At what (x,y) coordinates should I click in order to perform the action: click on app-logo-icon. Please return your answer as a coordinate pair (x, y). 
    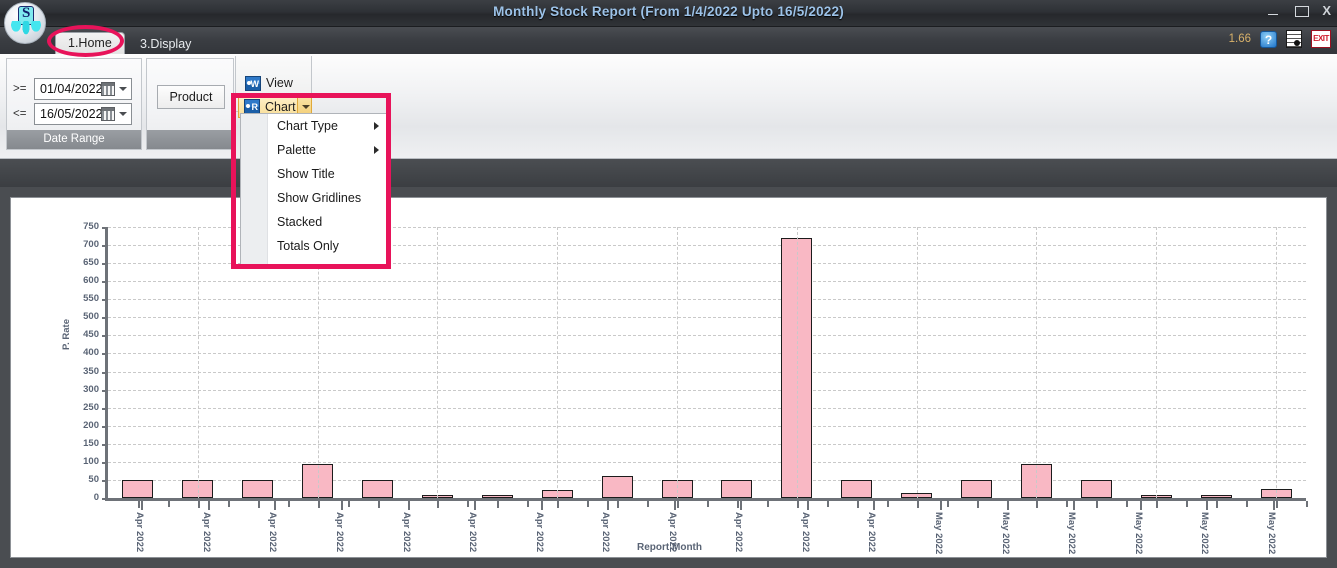
    Looking at the image, I should click on (25, 23).